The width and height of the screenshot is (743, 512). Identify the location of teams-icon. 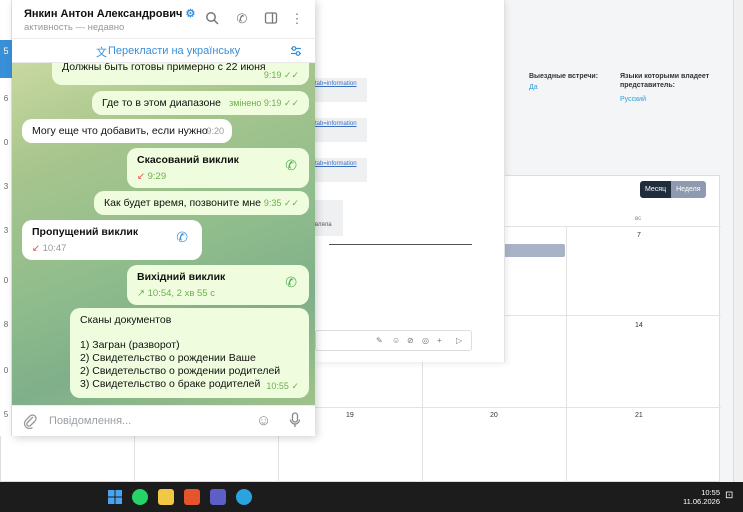
(218, 497).